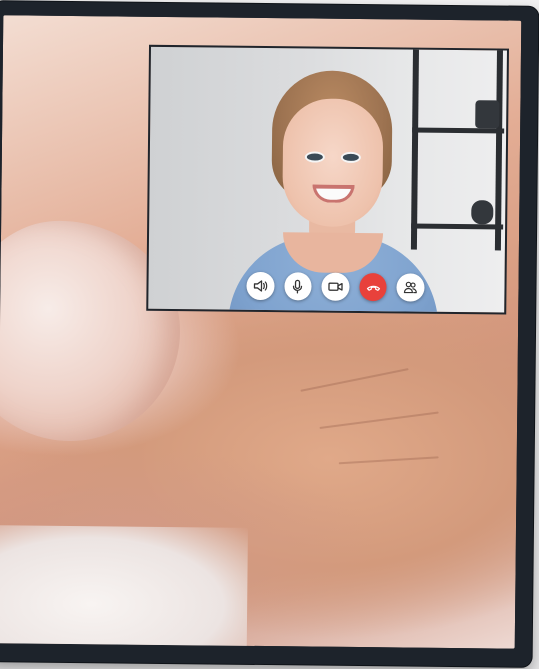 Image resolution: width=539 pixels, height=669 pixels. I want to click on shelf-post, so click(498, 150).